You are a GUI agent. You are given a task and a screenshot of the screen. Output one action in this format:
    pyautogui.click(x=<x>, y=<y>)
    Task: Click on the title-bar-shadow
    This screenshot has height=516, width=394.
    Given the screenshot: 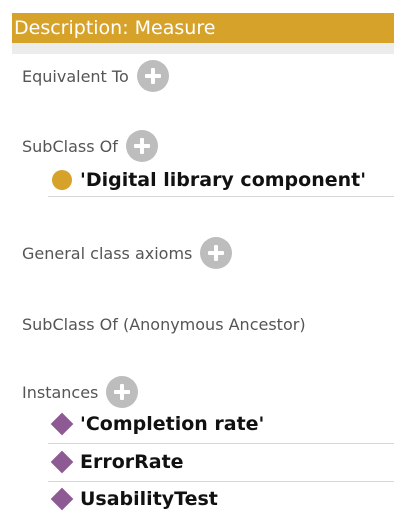 What is the action you would take?
    pyautogui.click(x=203, y=48)
    